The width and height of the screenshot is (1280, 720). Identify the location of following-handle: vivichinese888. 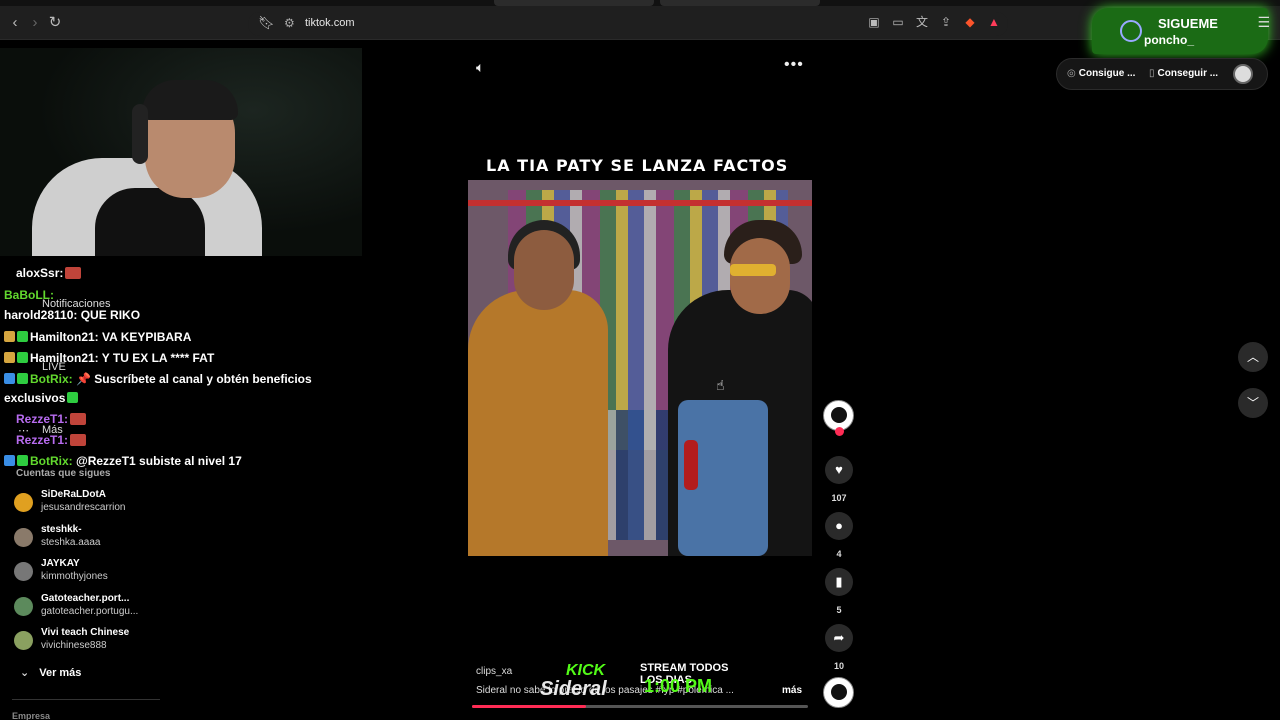
(74, 645).